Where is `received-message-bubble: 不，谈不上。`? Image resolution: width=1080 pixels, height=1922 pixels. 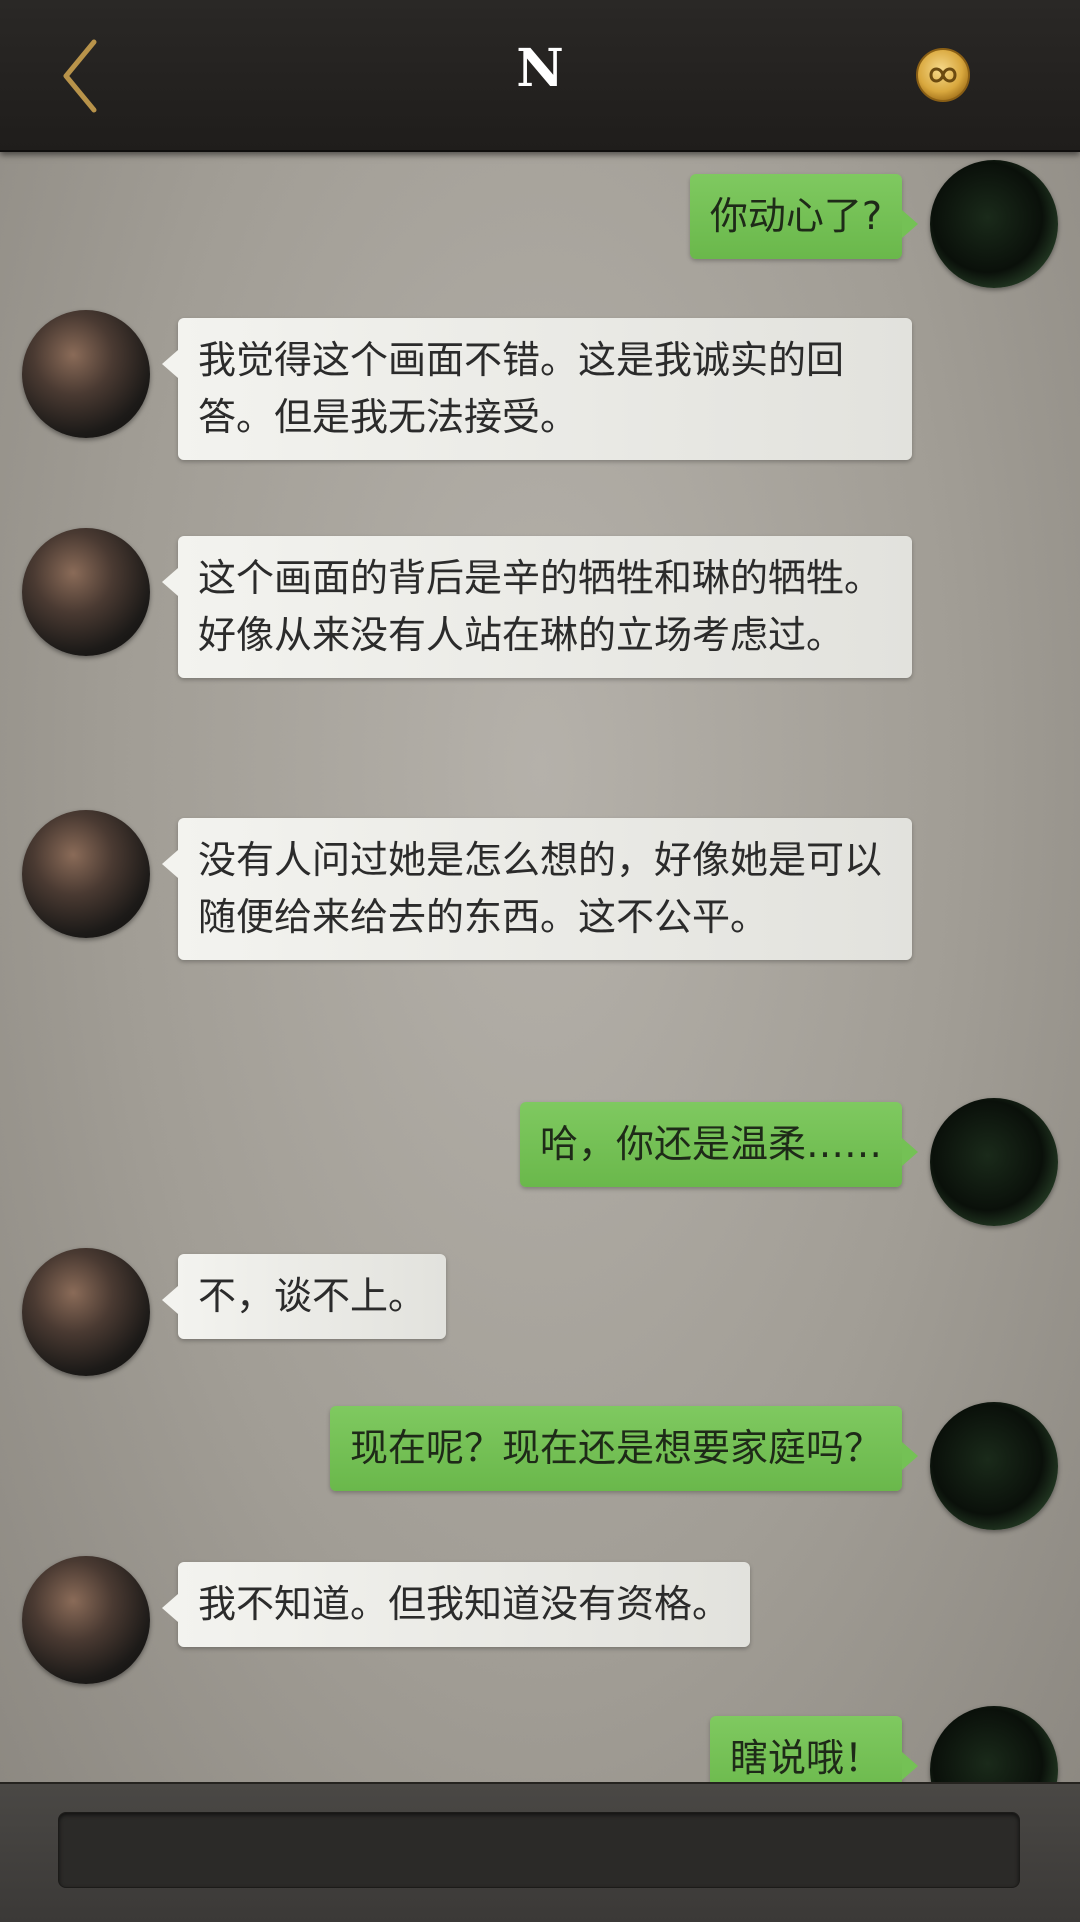
received-message-bubble: 不，谈不上。 is located at coordinates (304, 1296).